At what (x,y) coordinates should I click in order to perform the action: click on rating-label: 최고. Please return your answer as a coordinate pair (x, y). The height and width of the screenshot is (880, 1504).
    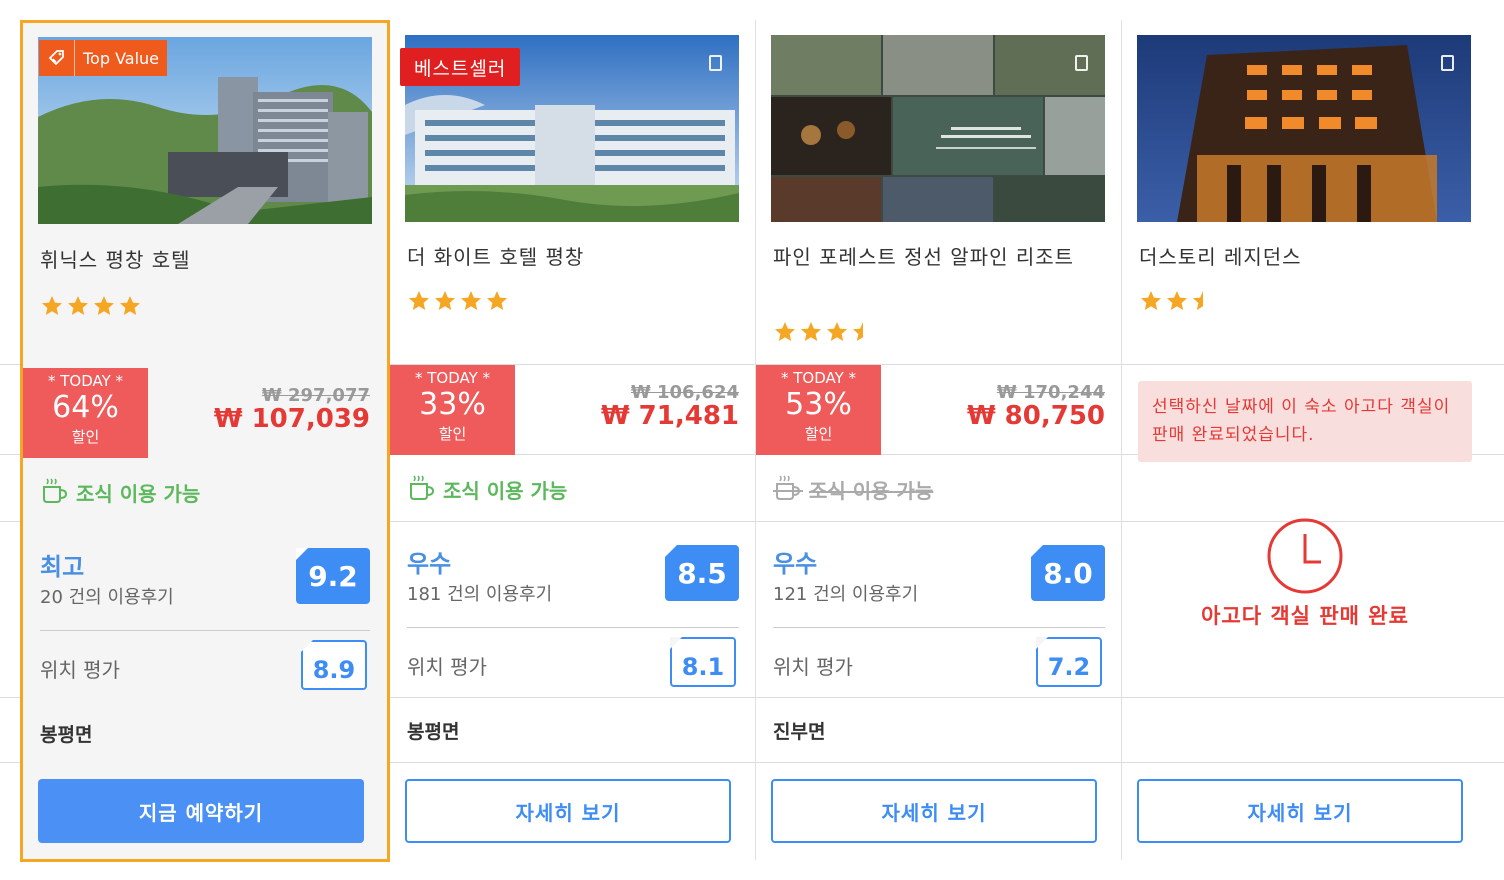
    Looking at the image, I should click on (62, 567).